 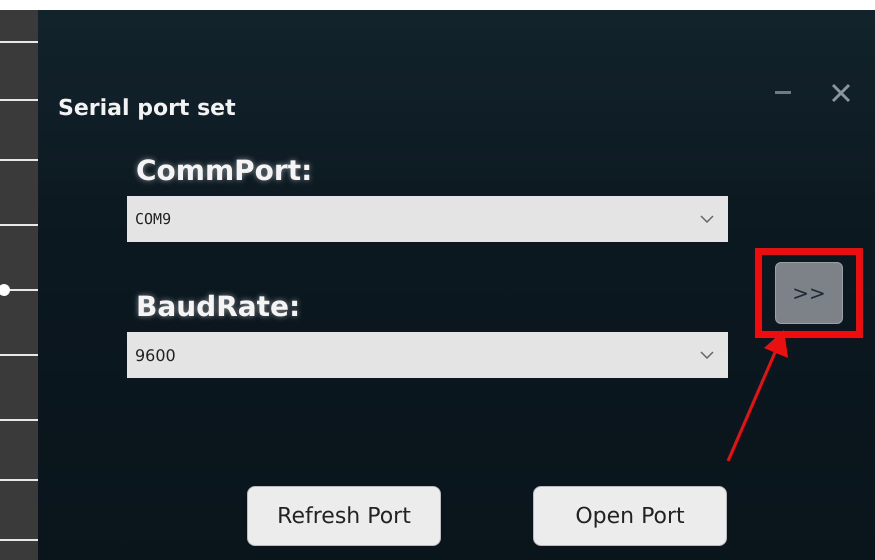 What do you see at coordinates (427, 355) in the screenshot?
I see `dropdown-field: 9600` at bounding box center [427, 355].